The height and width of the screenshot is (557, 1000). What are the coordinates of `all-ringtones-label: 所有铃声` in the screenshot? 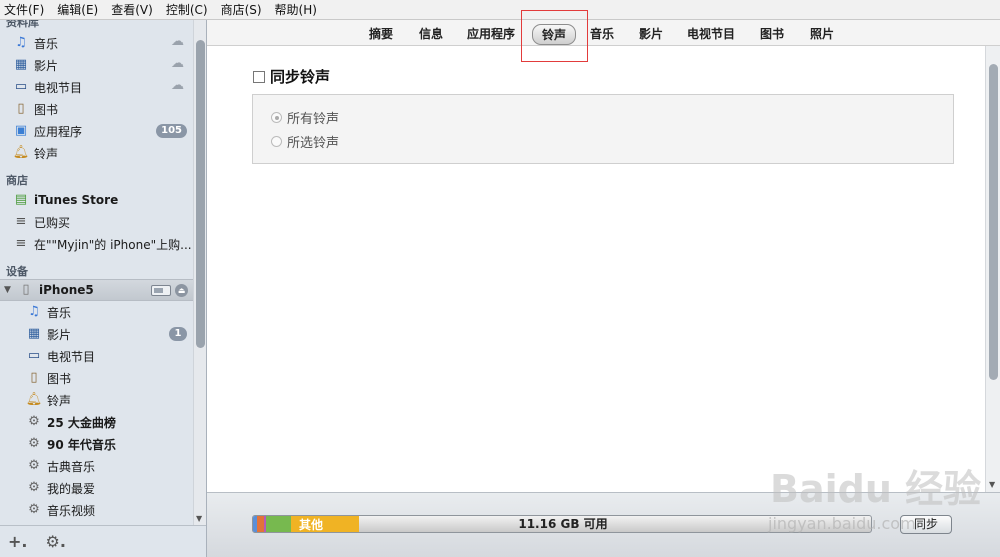 It's located at (313, 119).